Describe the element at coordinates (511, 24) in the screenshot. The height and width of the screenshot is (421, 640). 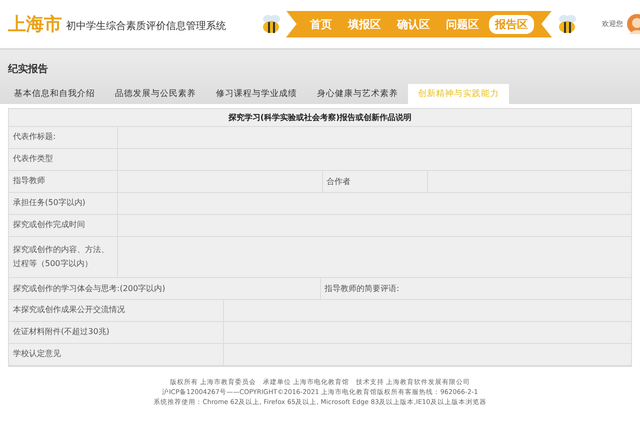
I see `nav-tab: 报告区` at that location.